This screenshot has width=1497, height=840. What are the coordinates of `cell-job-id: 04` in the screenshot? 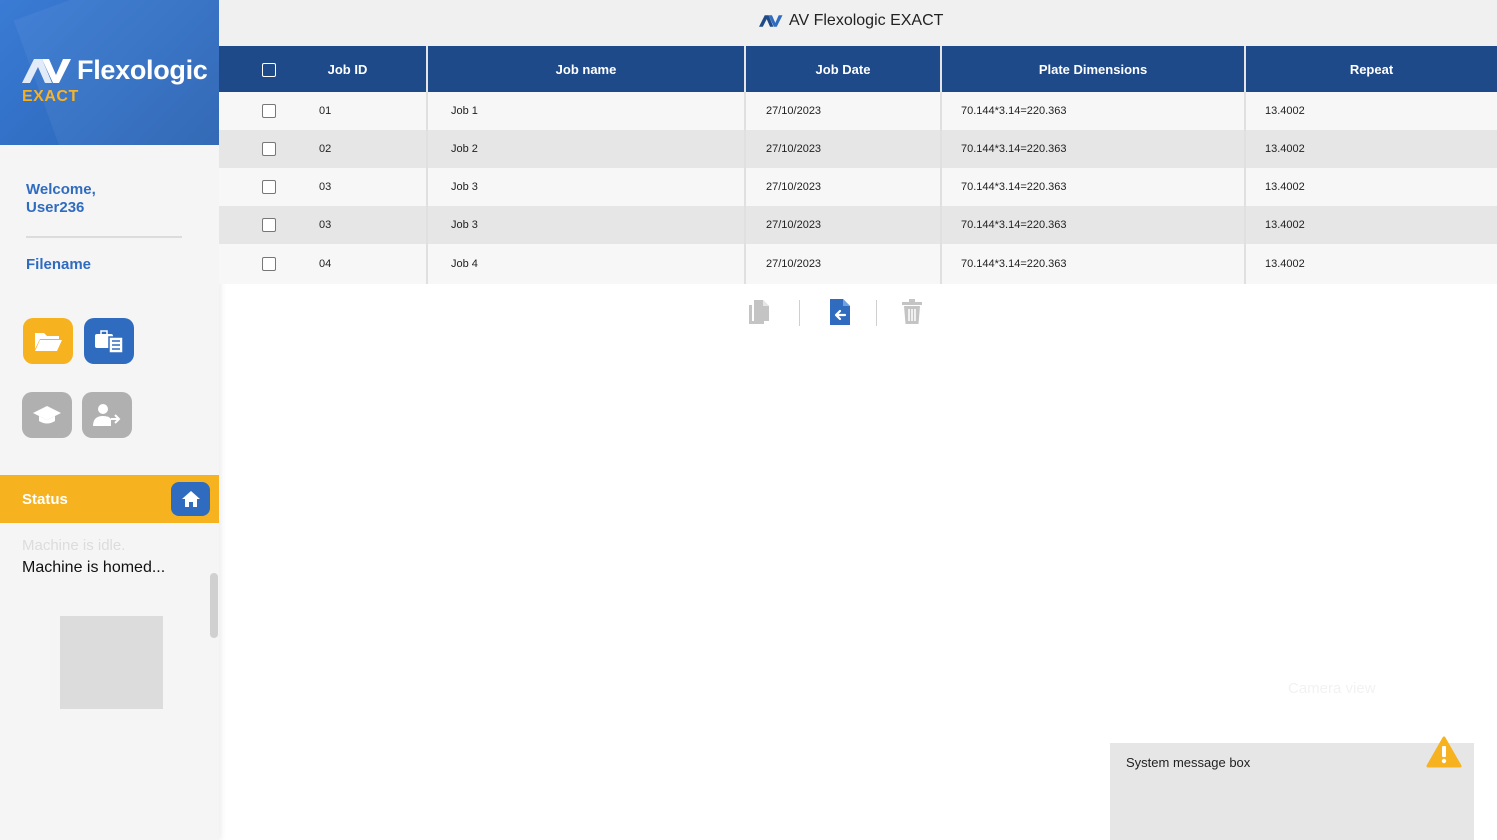 It's located at (323, 264).